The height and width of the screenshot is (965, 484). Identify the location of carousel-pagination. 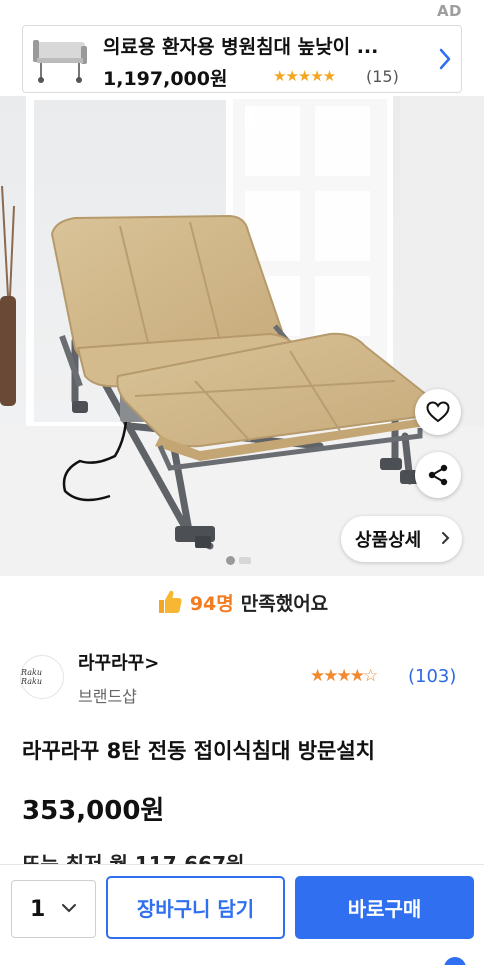
(238, 560).